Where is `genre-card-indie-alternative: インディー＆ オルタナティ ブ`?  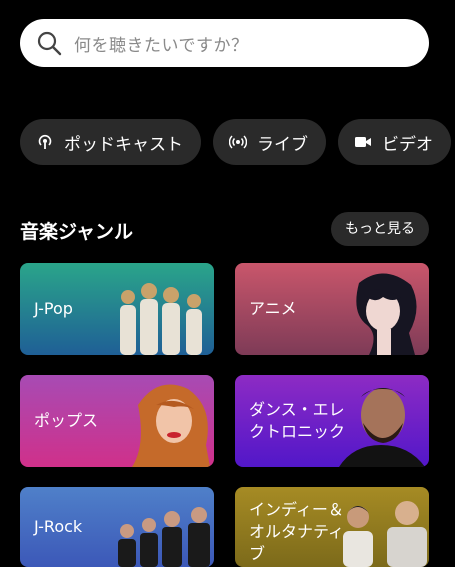 genre-card-indie-alternative: インディー＆ オルタナティ ブ is located at coordinates (332, 527).